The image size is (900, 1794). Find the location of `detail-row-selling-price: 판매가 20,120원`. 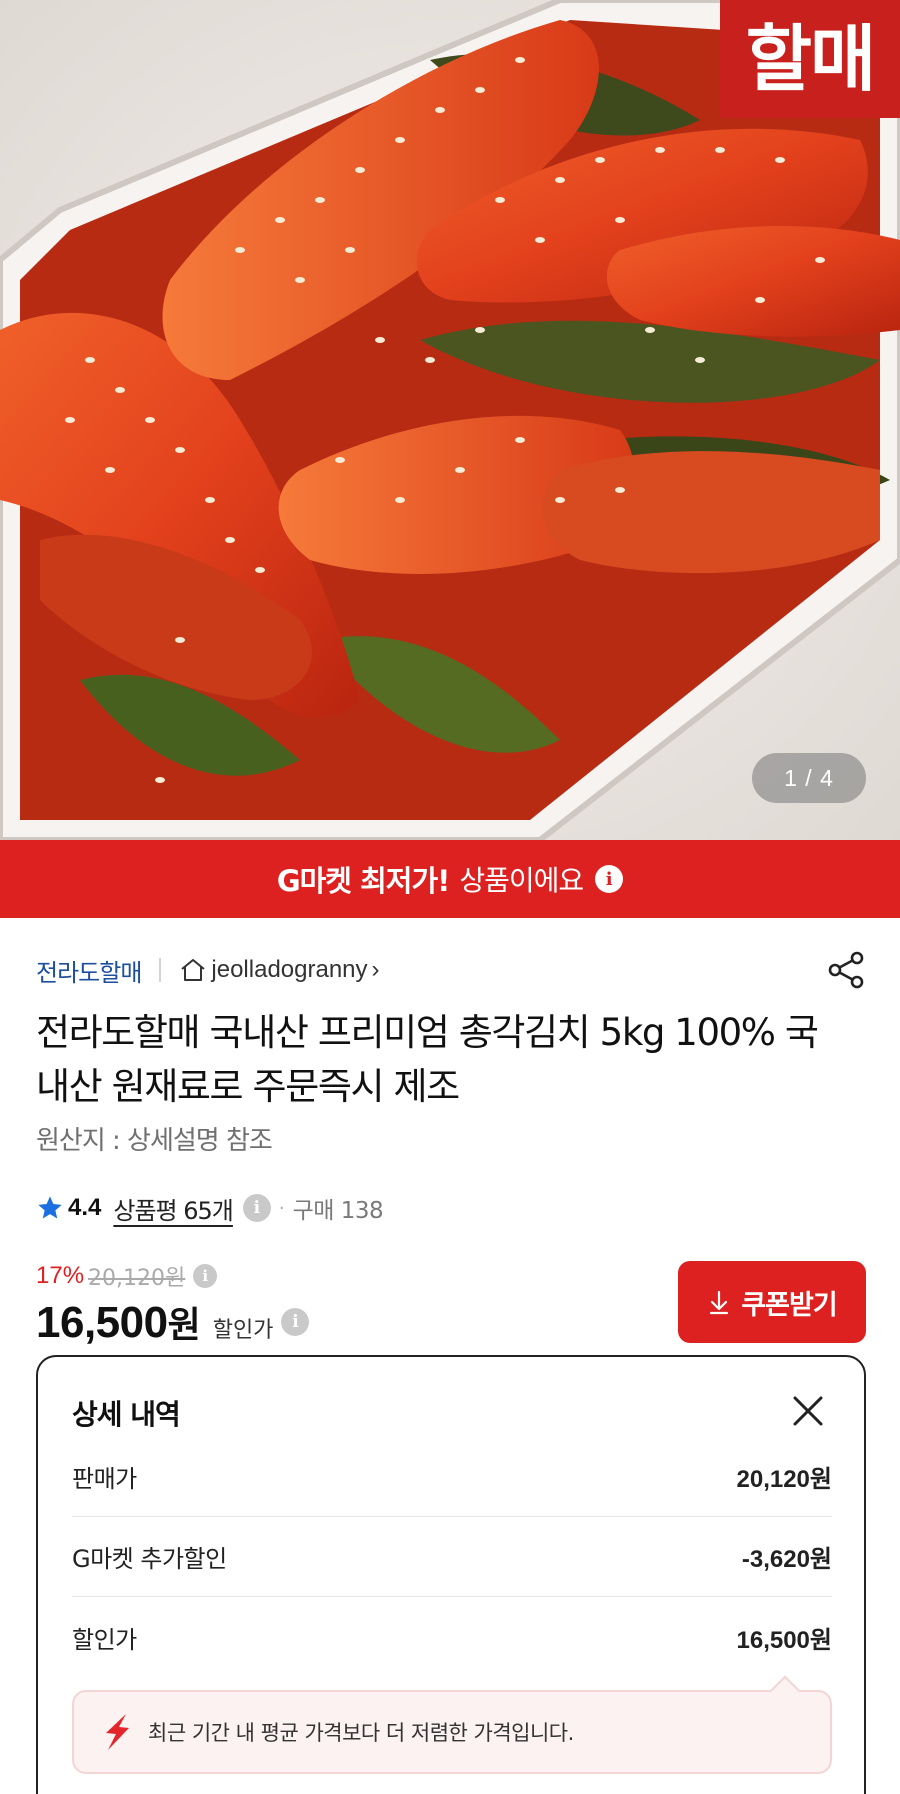

detail-row-selling-price: 판매가 20,120원 is located at coordinates (452, 1477).